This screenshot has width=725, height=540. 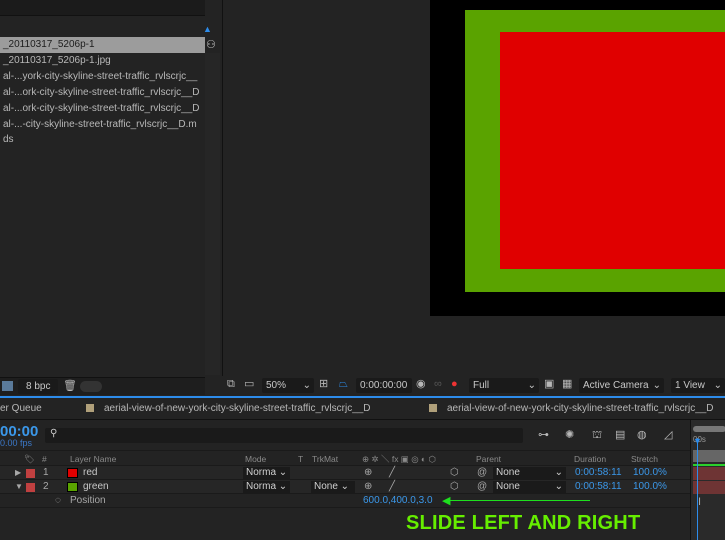 I want to click on project-footer: 8 bpc 🗑, so click(x=102, y=386).